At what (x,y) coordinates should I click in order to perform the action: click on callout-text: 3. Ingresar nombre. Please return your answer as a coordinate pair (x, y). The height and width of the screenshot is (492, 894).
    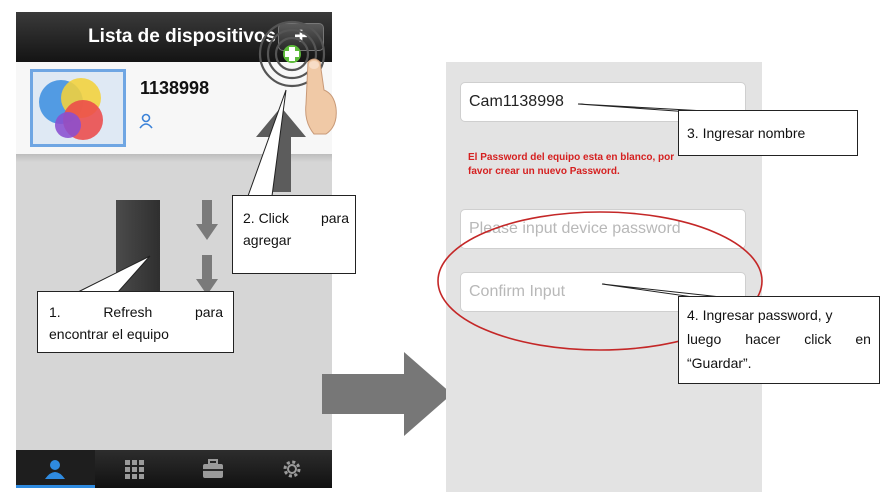
    Looking at the image, I should click on (746, 133).